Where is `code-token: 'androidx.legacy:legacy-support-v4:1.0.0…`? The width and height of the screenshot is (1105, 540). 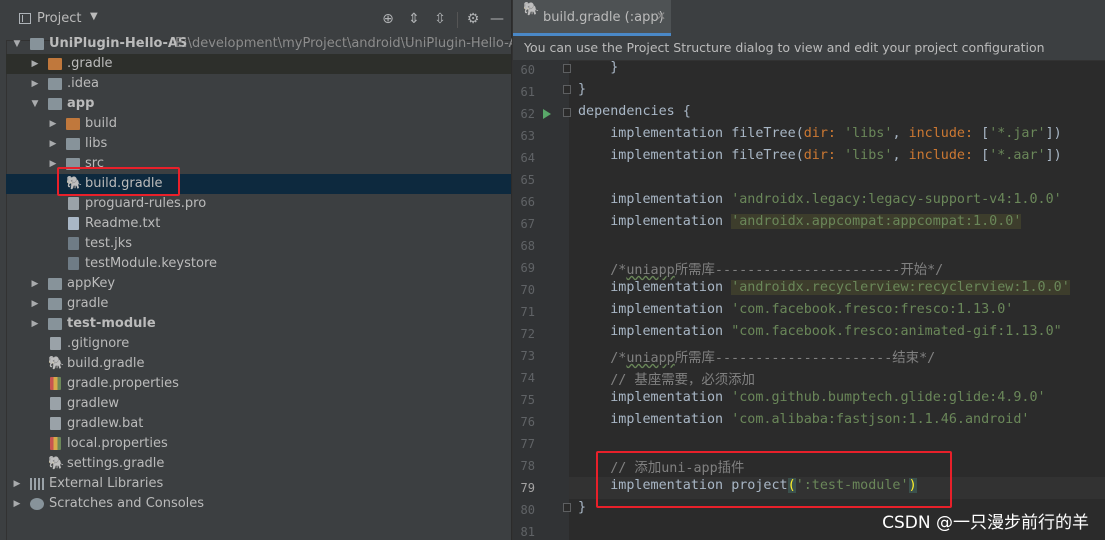
code-token: 'androidx.legacy:legacy-support-v4:1.0.0… is located at coordinates (896, 199).